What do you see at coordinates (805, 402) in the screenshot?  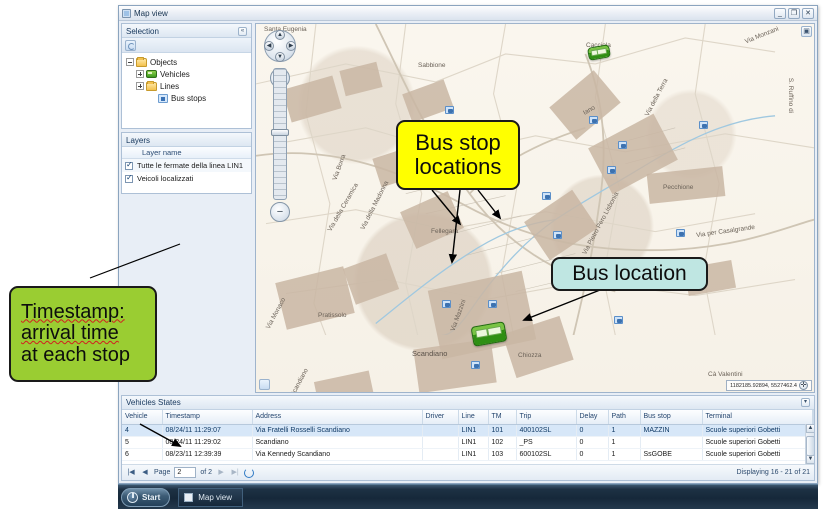 I see `grid-collapse-icon: ▾` at bounding box center [805, 402].